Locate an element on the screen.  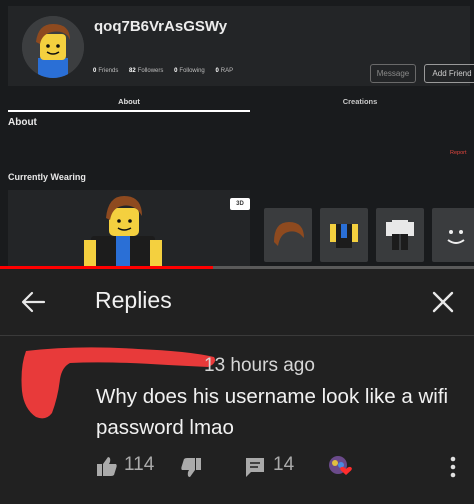
avatar-body-image is located at coordinates (123, 232).